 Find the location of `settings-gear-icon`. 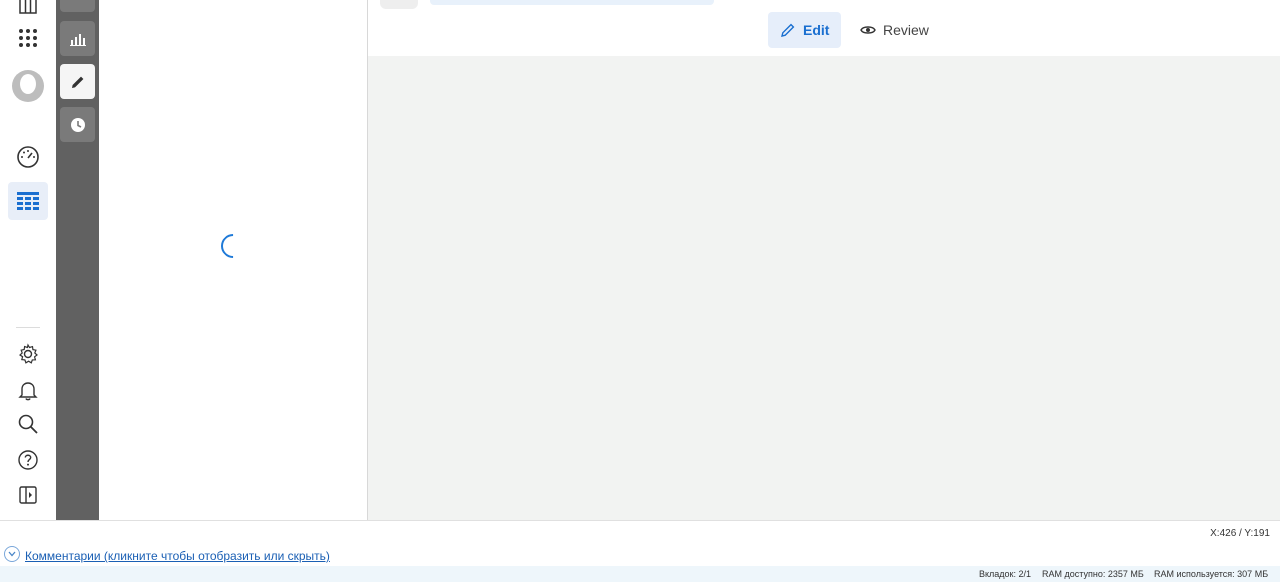

settings-gear-icon is located at coordinates (28, 353).